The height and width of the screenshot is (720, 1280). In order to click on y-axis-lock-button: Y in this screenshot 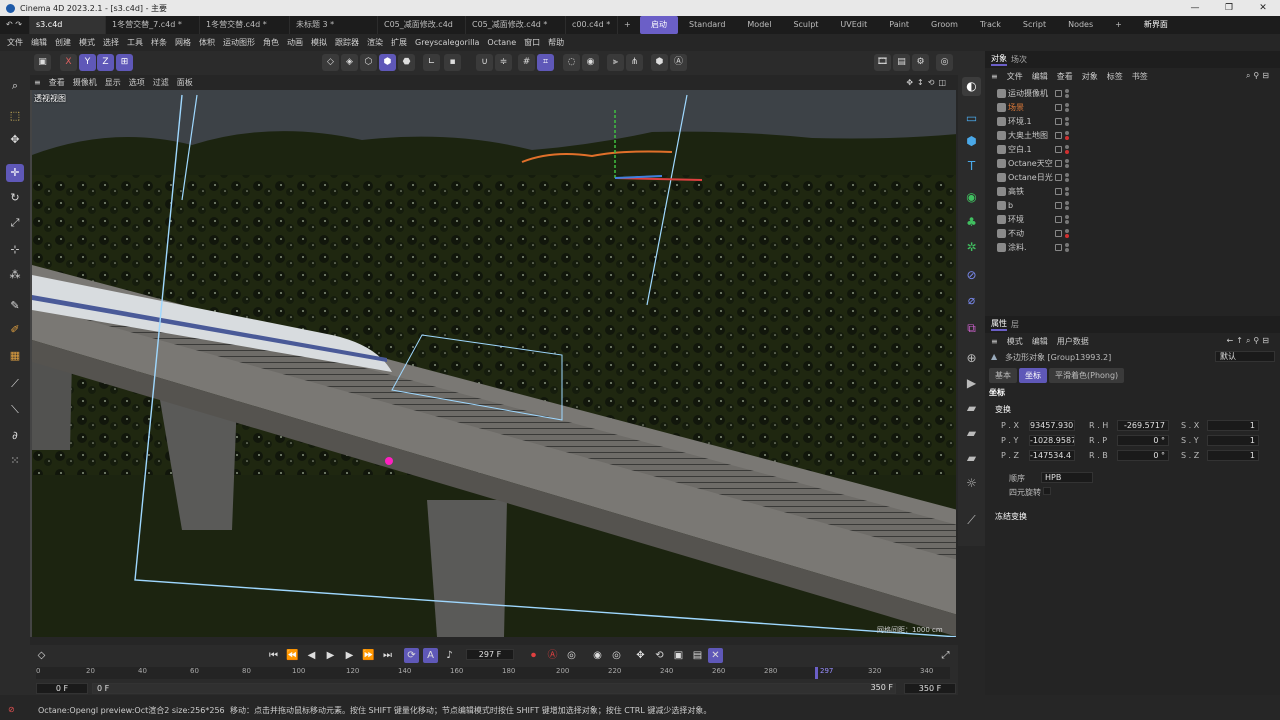, I will do `click(87, 62)`.